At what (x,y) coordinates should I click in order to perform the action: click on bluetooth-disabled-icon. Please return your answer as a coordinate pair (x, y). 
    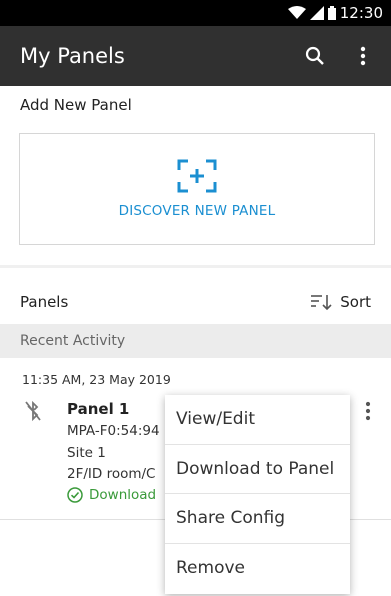
    Looking at the image, I should click on (33, 413).